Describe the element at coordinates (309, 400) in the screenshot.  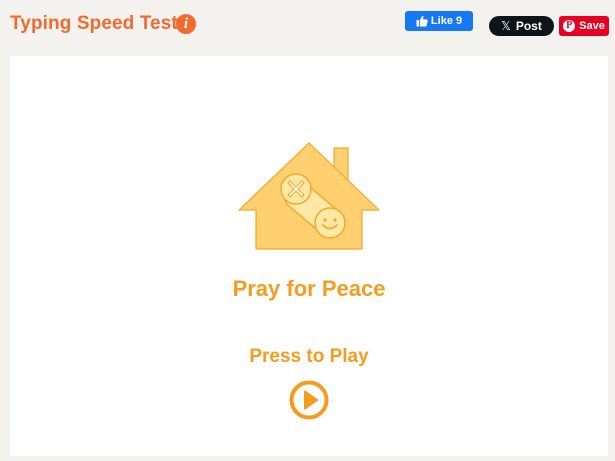
I see `play-circle-icon` at that location.